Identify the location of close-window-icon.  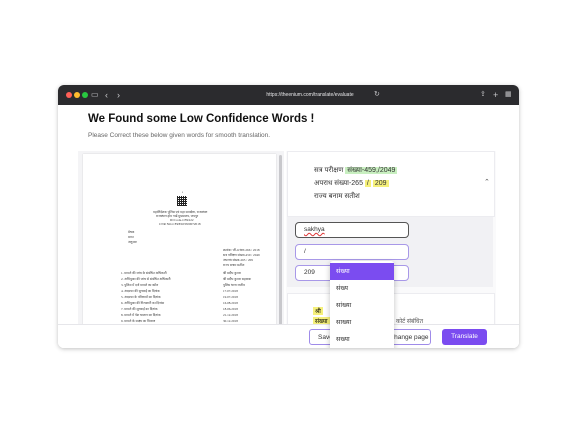
(69, 95).